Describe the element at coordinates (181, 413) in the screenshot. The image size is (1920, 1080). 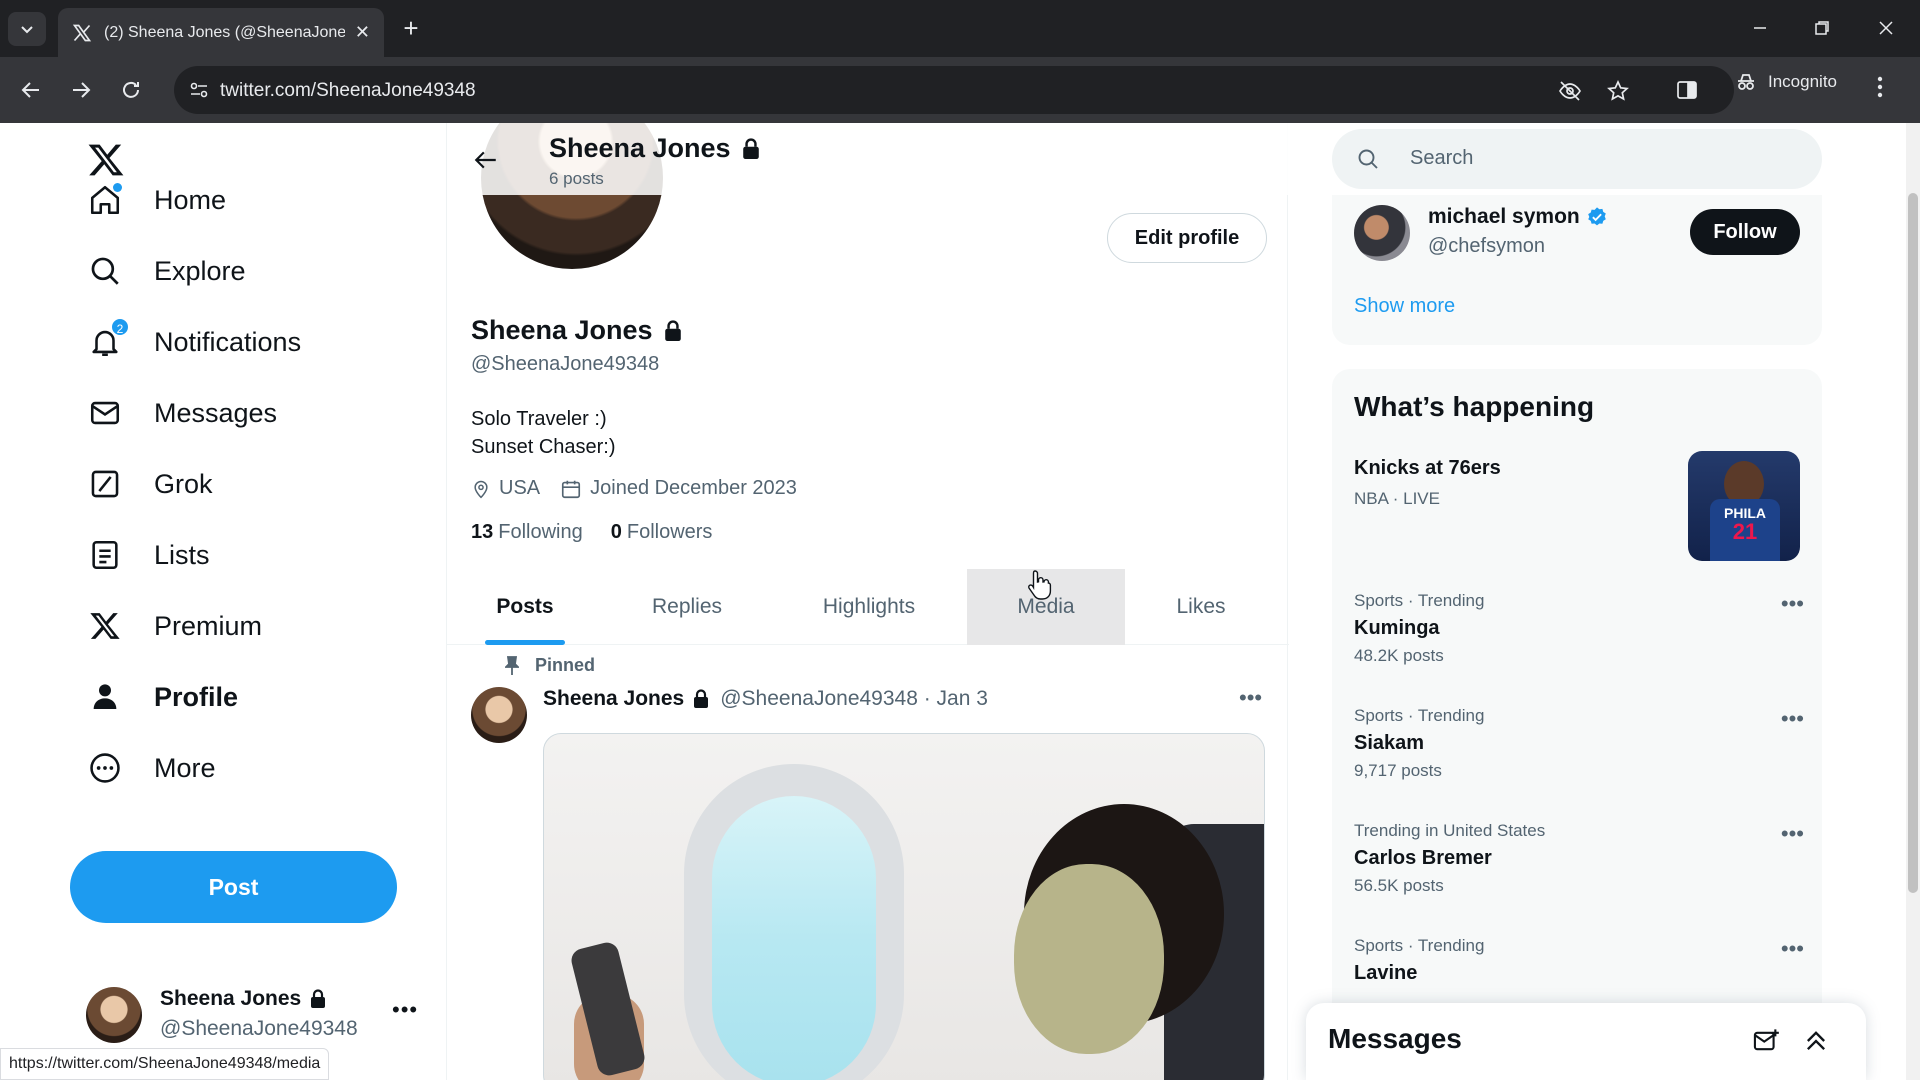
I see `nav-item-messages: Messages` at that location.